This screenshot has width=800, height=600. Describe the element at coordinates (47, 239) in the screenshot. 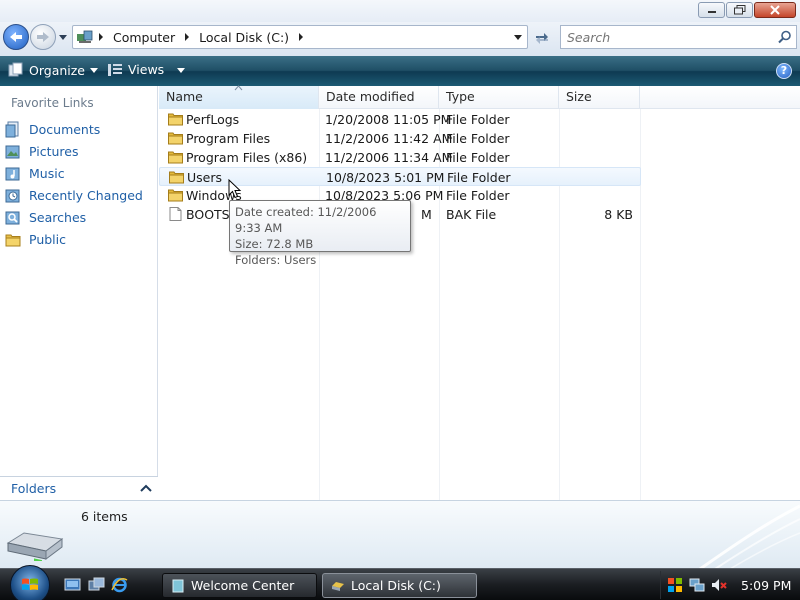

I see `favorite-link-label: Public` at that location.